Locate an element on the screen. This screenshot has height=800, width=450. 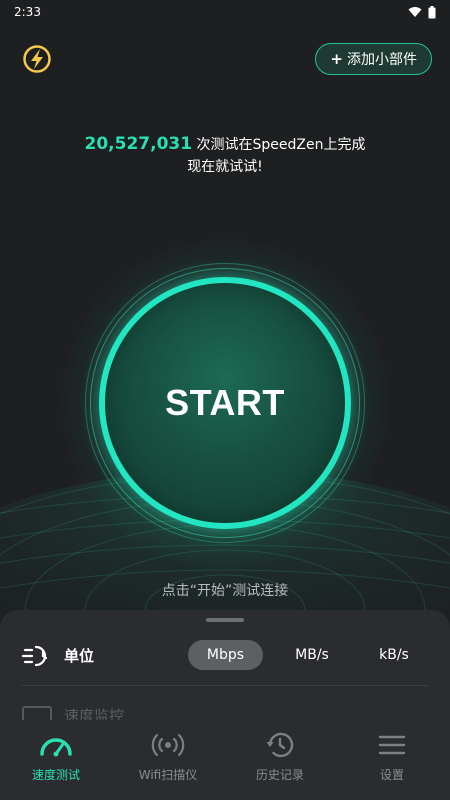
sheet-divider is located at coordinates (225, 685).